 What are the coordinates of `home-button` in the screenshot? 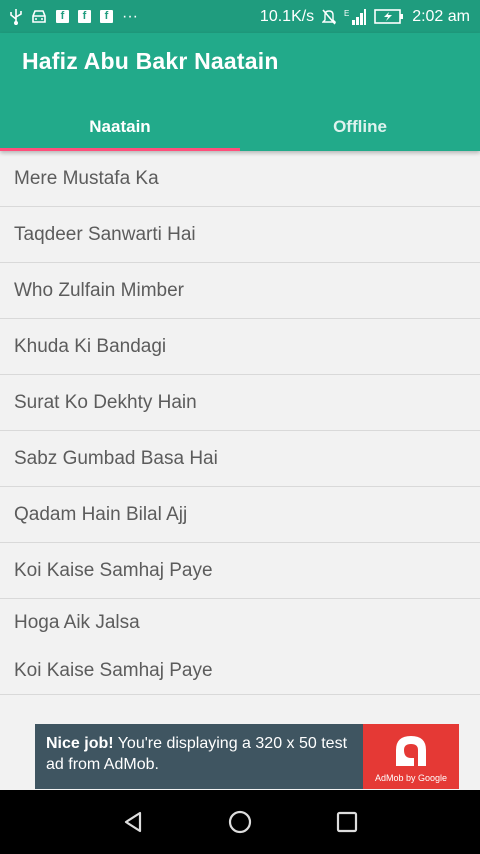 It's located at (240, 822).